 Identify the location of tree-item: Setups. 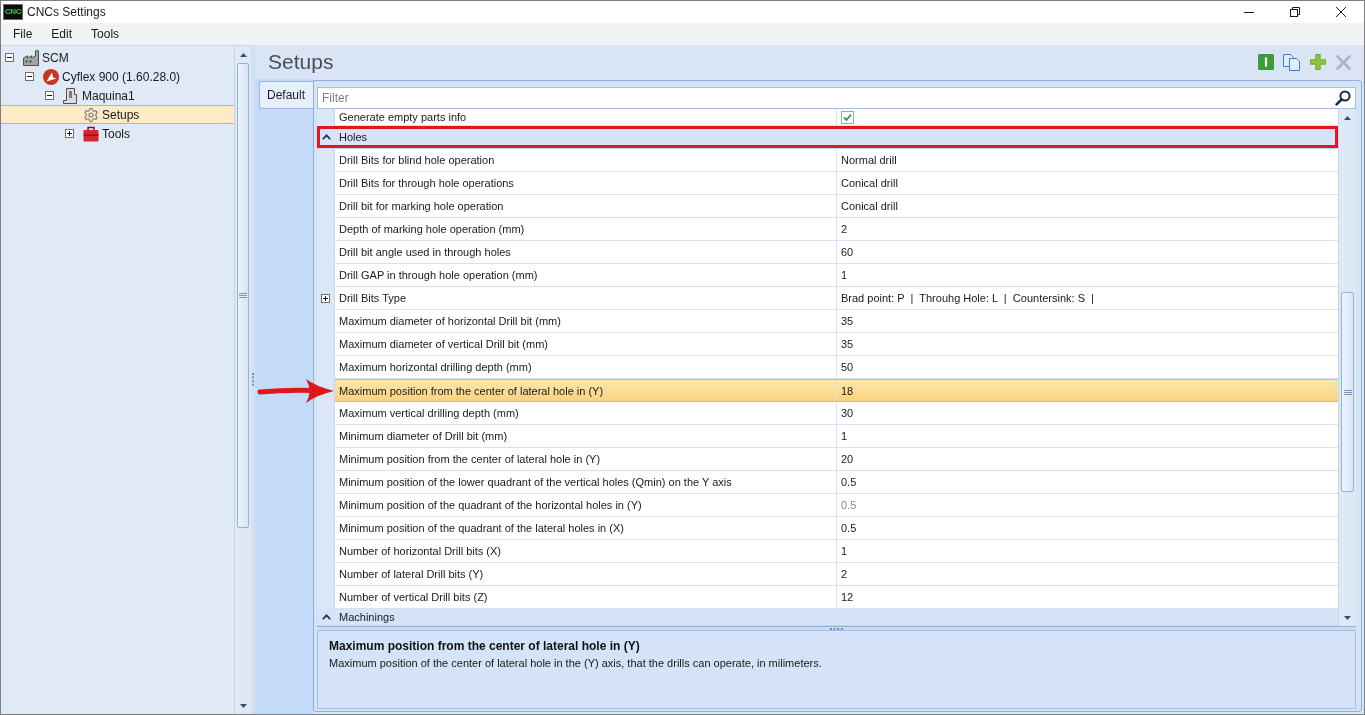
(117, 114).